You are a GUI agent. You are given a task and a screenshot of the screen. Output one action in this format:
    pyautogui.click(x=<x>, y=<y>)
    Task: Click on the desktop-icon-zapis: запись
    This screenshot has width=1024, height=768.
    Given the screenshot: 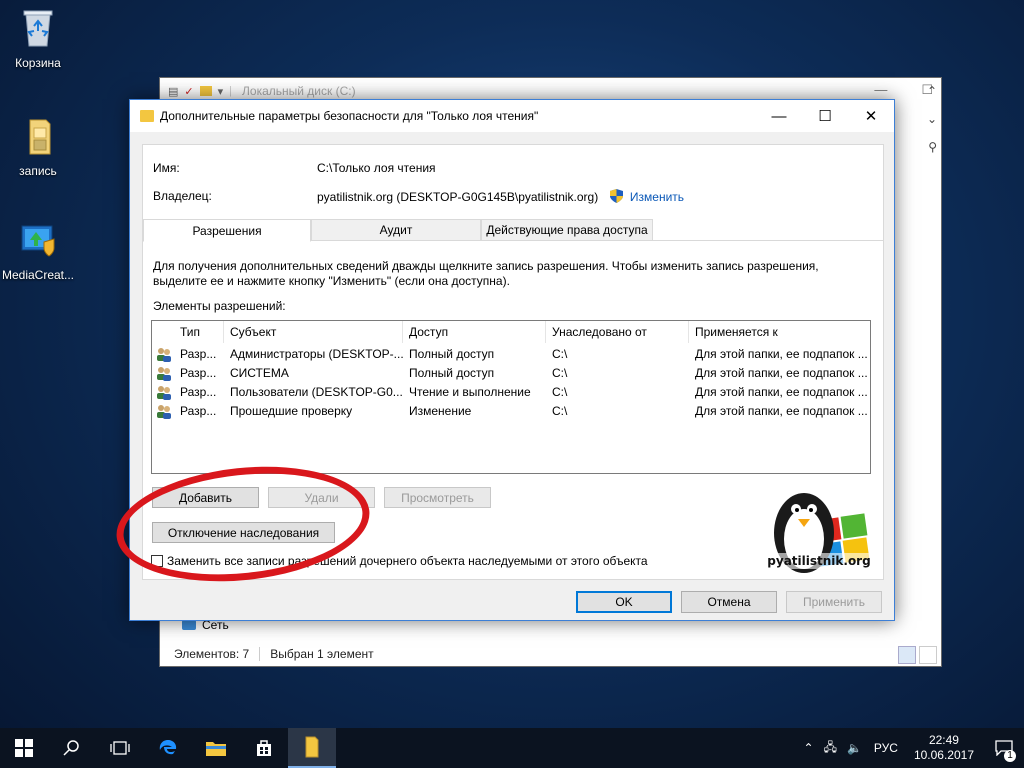 What is the action you would take?
    pyautogui.click(x=38, y=146)
    